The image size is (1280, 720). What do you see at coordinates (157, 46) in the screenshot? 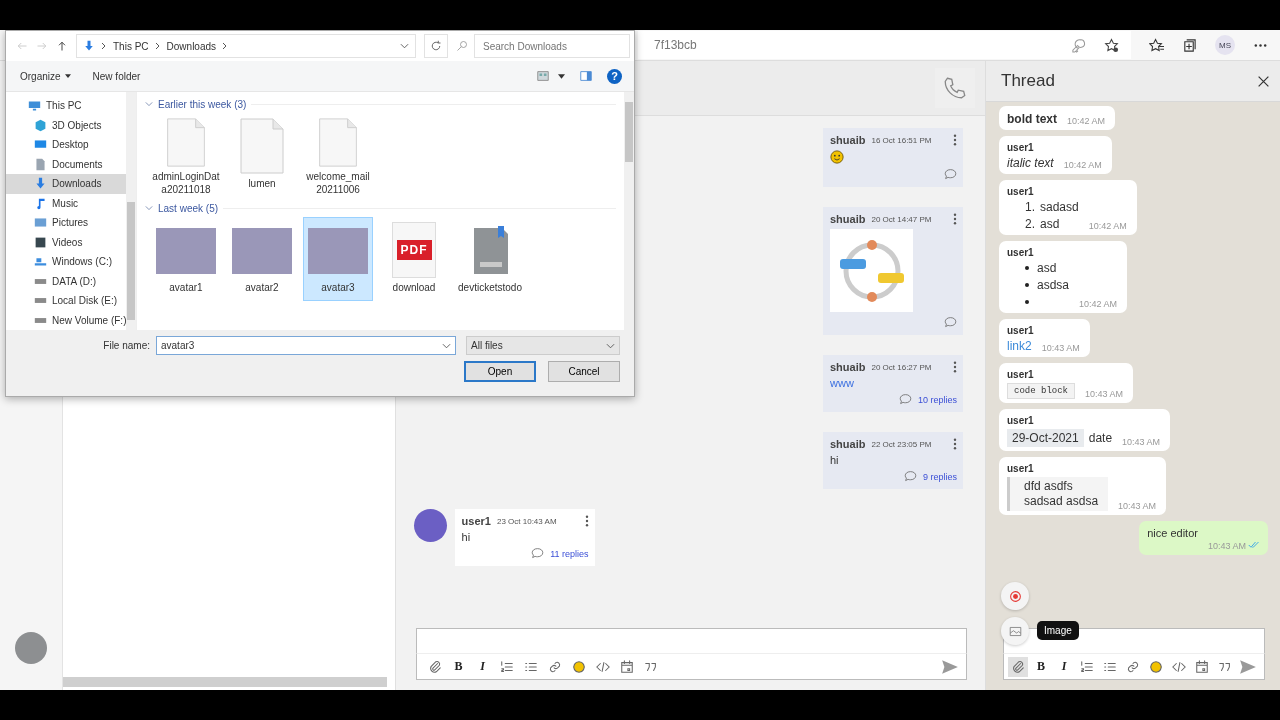
I see `chevron-icon` at bounding box center [157, 46].